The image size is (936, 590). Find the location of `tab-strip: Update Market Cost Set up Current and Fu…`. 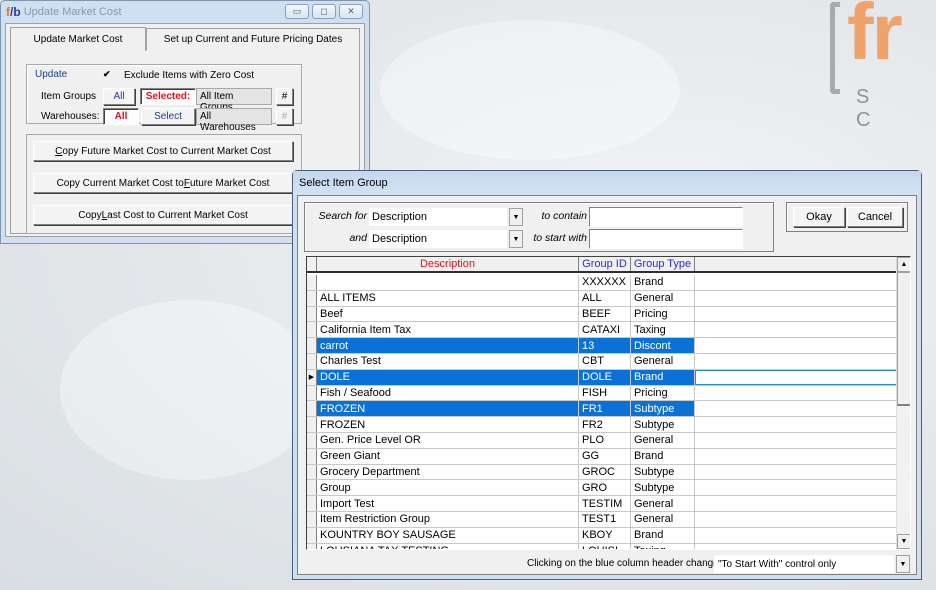

tab-strip: Update Market Cost Set up Current and Fu… is located at coordinates (185, 39).